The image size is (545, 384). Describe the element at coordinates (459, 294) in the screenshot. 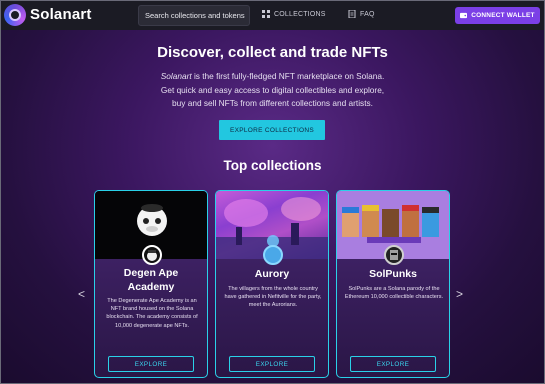

I see `carousel-next-arrow: >` at that location.